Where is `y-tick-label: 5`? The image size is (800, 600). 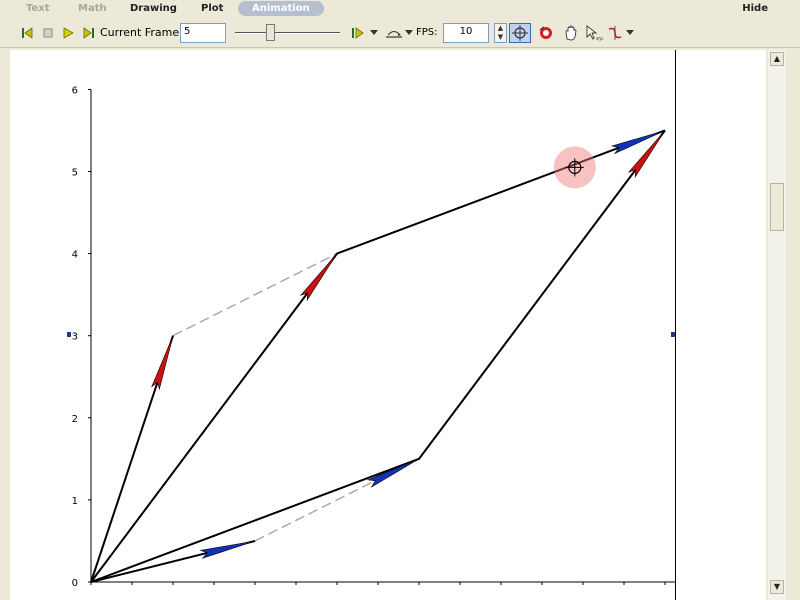
y-tick-label: 5 is located at coordinates (75, 173).